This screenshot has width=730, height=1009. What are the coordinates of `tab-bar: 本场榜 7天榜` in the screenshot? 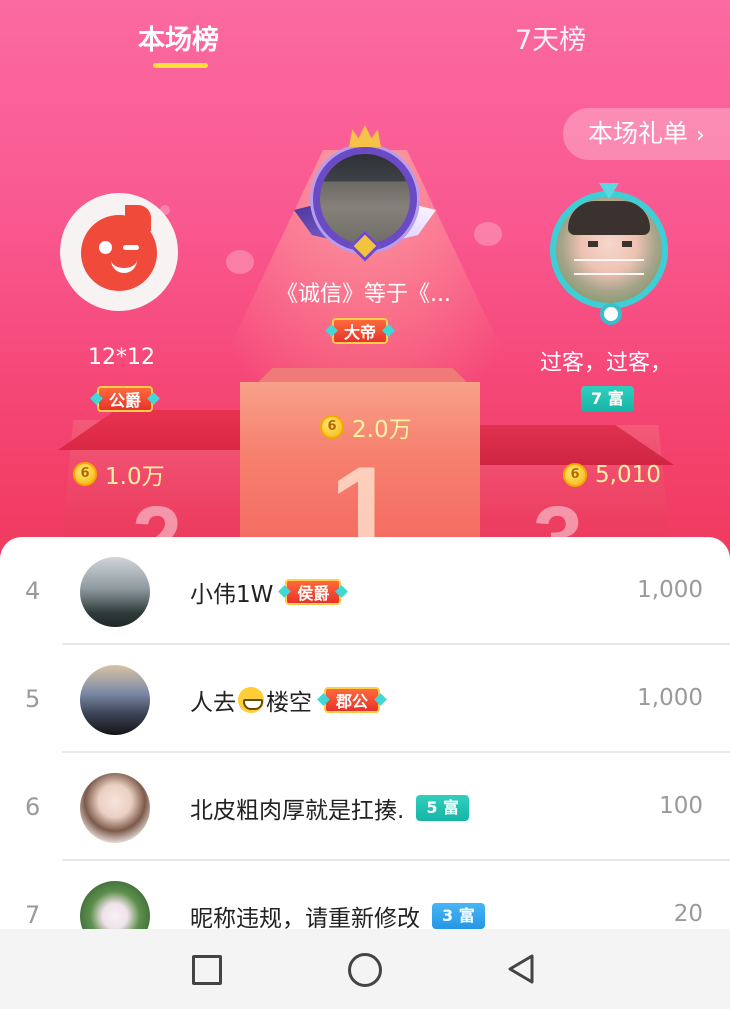 It's located at (365, 48).